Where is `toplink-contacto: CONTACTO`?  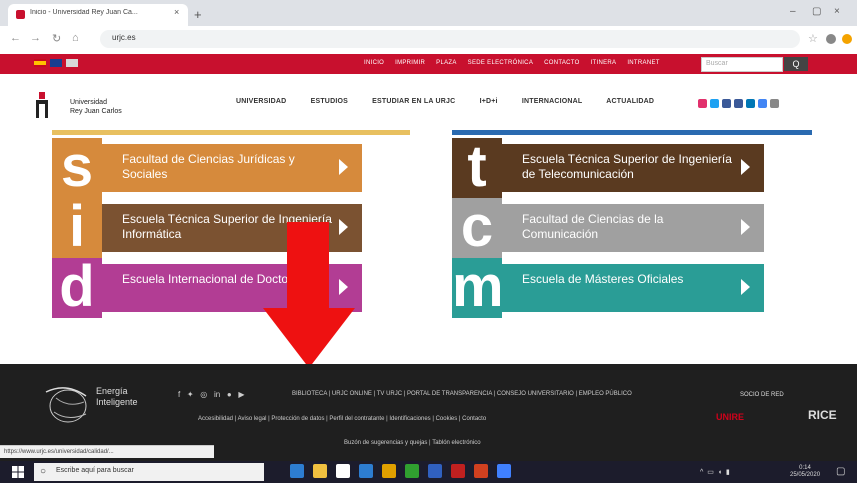
toplink-contacto: CONTACTO is located at coordinates (562, 63).